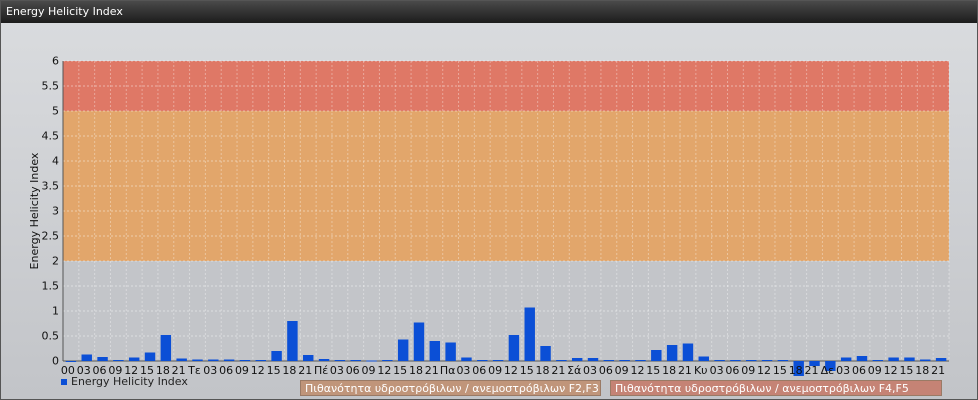  I want to click on y-tick-label: 1.5, so click(51, 286).